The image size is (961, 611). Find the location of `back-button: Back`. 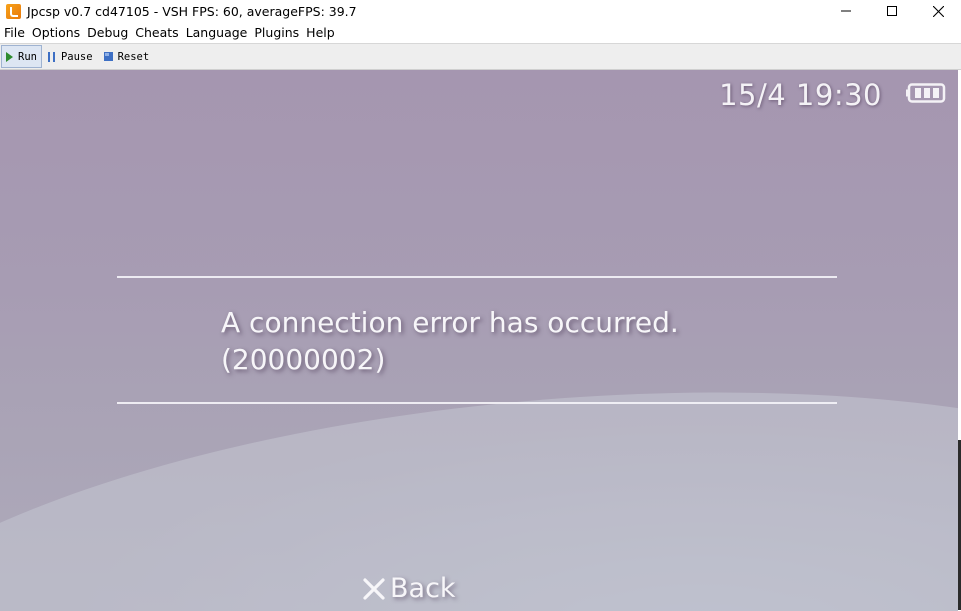

back-button: Back is located at coordinates (409, 588).